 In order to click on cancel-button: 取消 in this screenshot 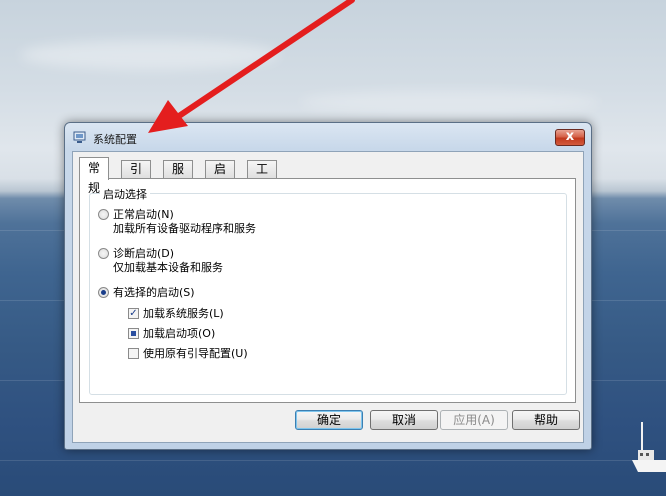, I will do `click(404, 420)`.